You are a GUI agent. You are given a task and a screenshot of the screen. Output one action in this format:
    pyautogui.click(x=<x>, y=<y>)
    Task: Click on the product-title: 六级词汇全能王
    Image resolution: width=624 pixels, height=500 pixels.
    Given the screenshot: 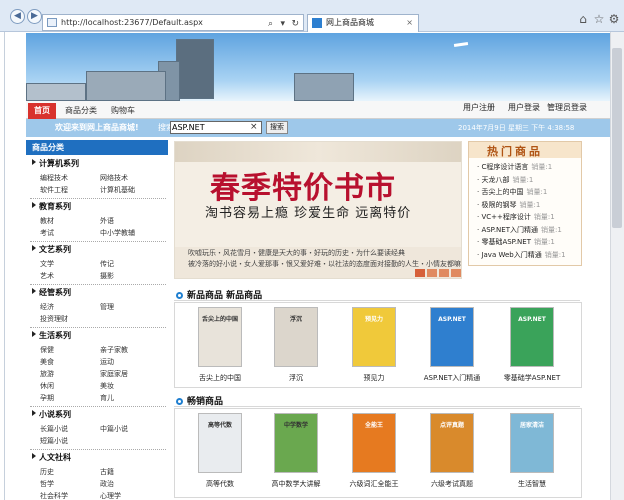 What is the action you would take?
    pyautogui.click(x=374, y=484)
    